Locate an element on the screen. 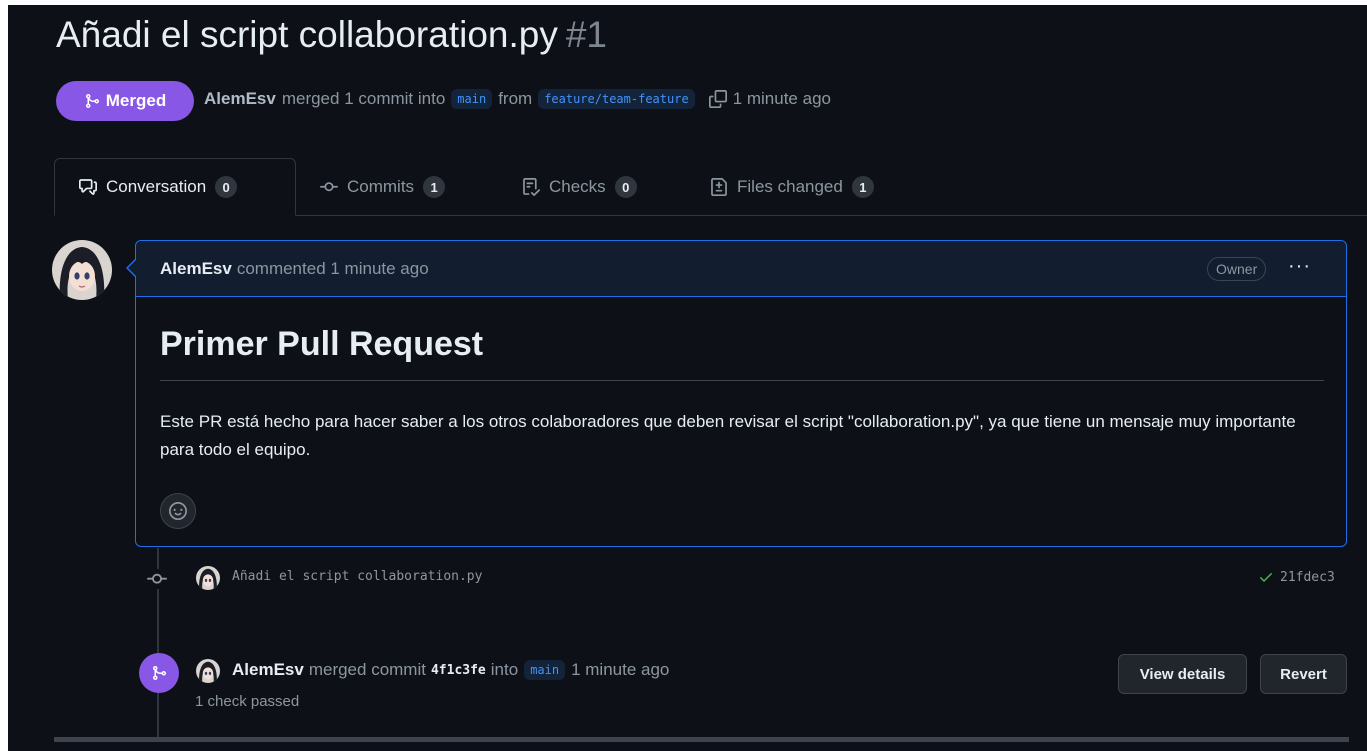 The height and width of the screenshot is (751, 1367). pr-from-text: from is located at coordinates (515, 98).